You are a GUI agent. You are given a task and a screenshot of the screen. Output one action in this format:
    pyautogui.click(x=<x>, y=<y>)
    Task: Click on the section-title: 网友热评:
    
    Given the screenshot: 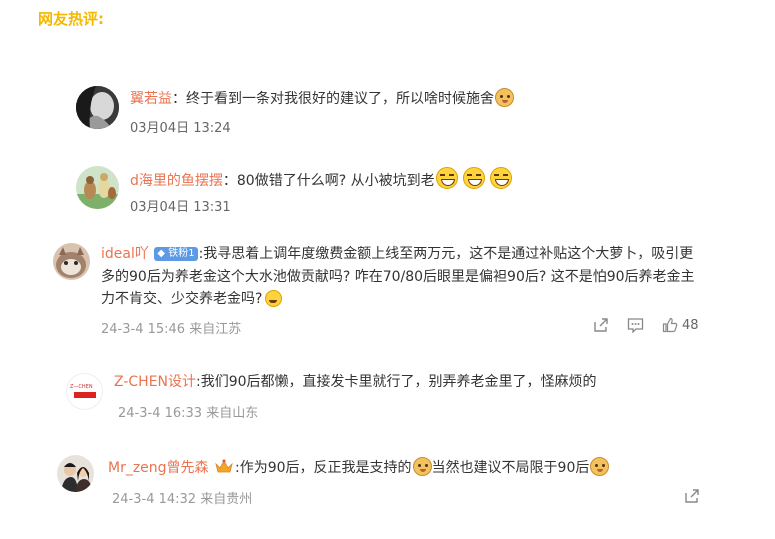 What is the action you would take?
    pyautogui.click(x=71, y=19)
    